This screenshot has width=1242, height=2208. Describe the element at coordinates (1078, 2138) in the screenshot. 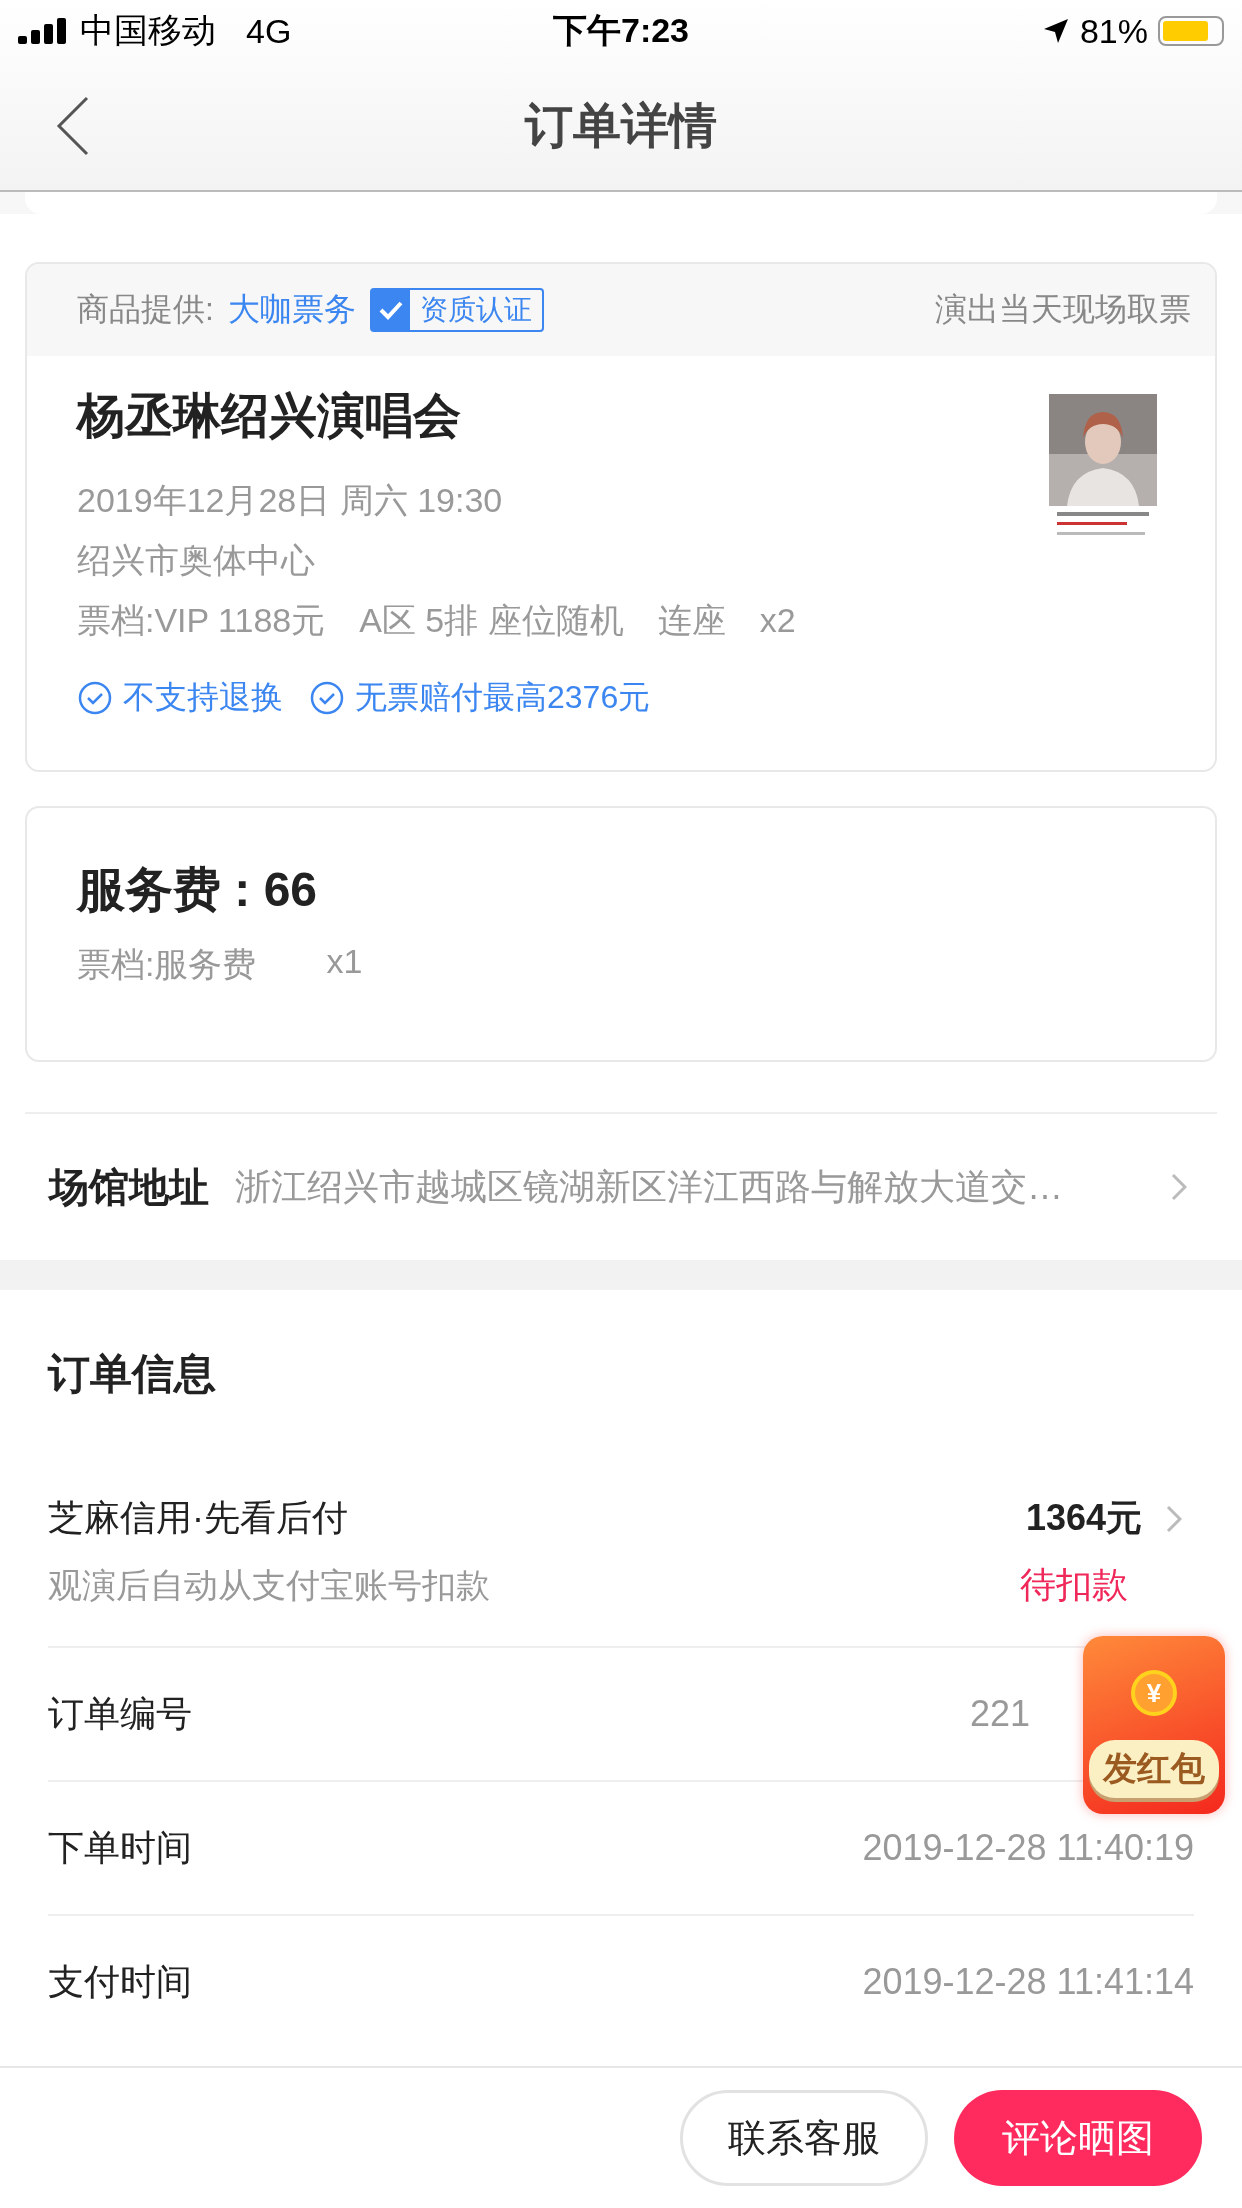

I see `review-button: 评论晒图` at that location.